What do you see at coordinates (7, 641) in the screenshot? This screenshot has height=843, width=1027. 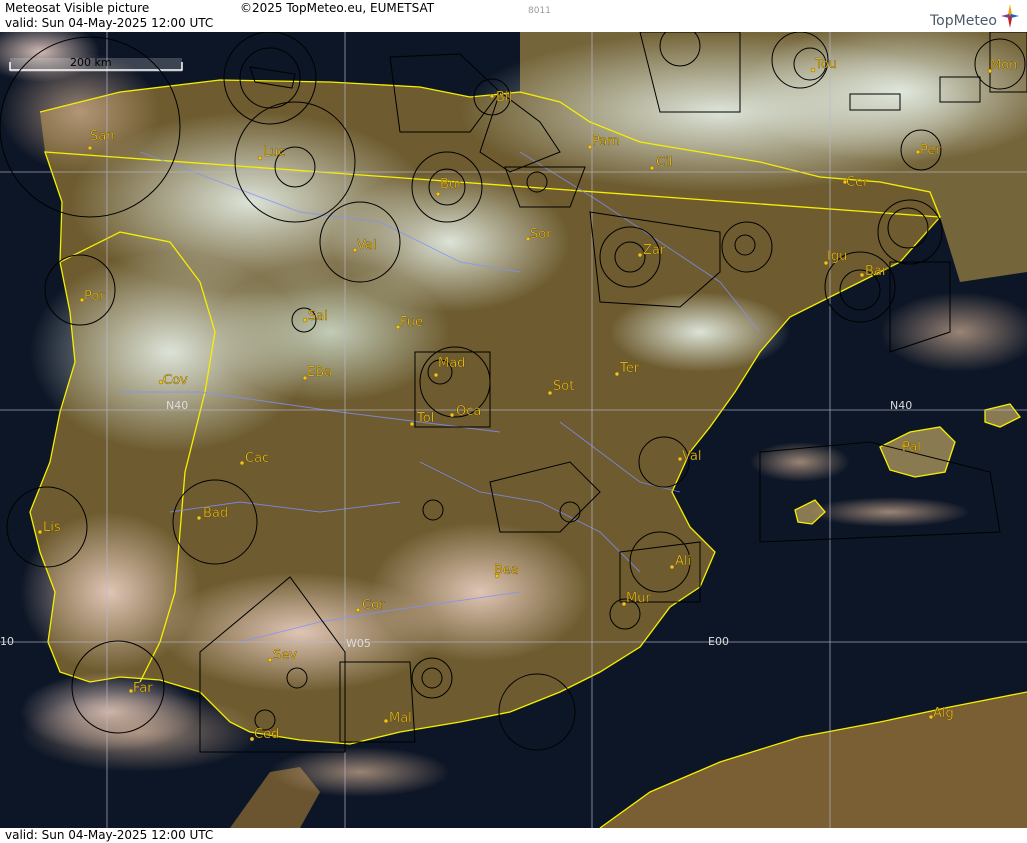 I see `label-lon-w10: 10` at bounding box center [7, 641].